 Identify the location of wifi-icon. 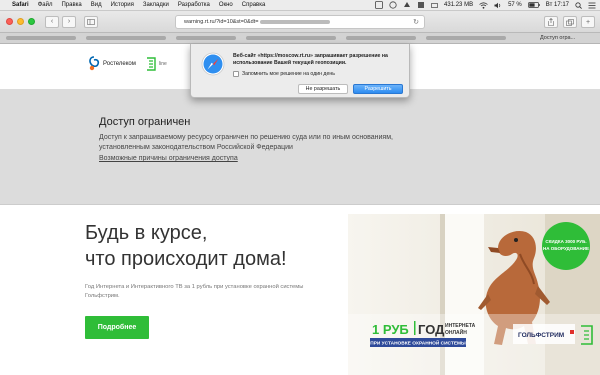
(483, 5).